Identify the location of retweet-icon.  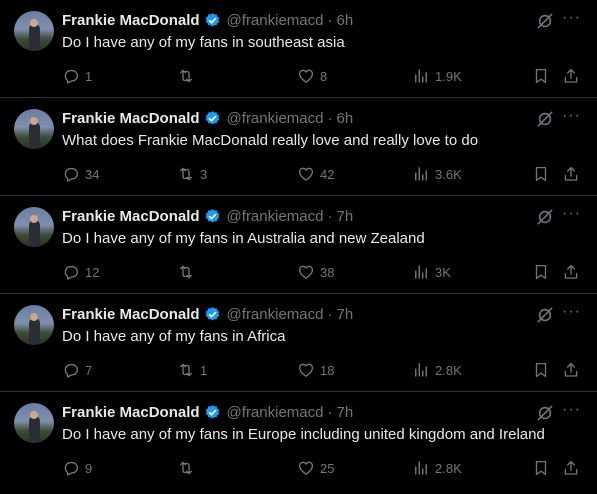
(186, 76).